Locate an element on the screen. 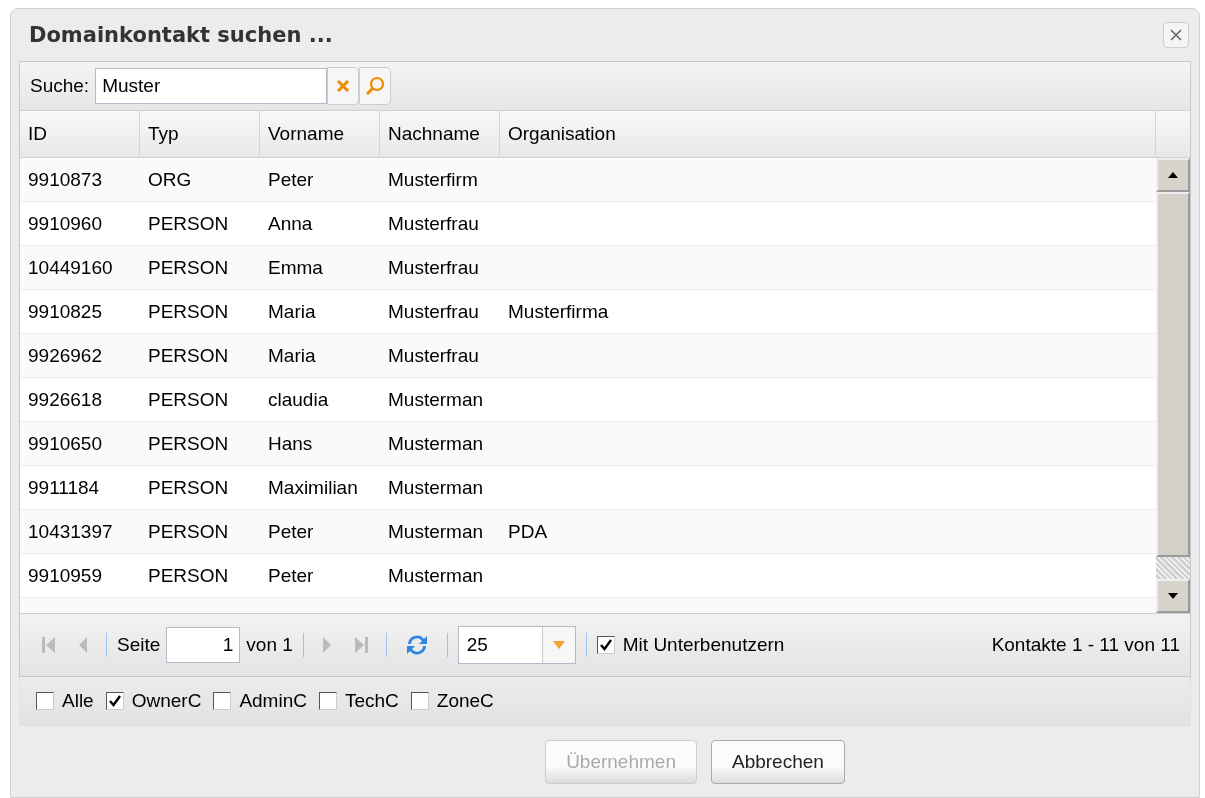 The height and width of the screenshot is (798, 1205). scrollbar is located at coordinates (1173, 385).